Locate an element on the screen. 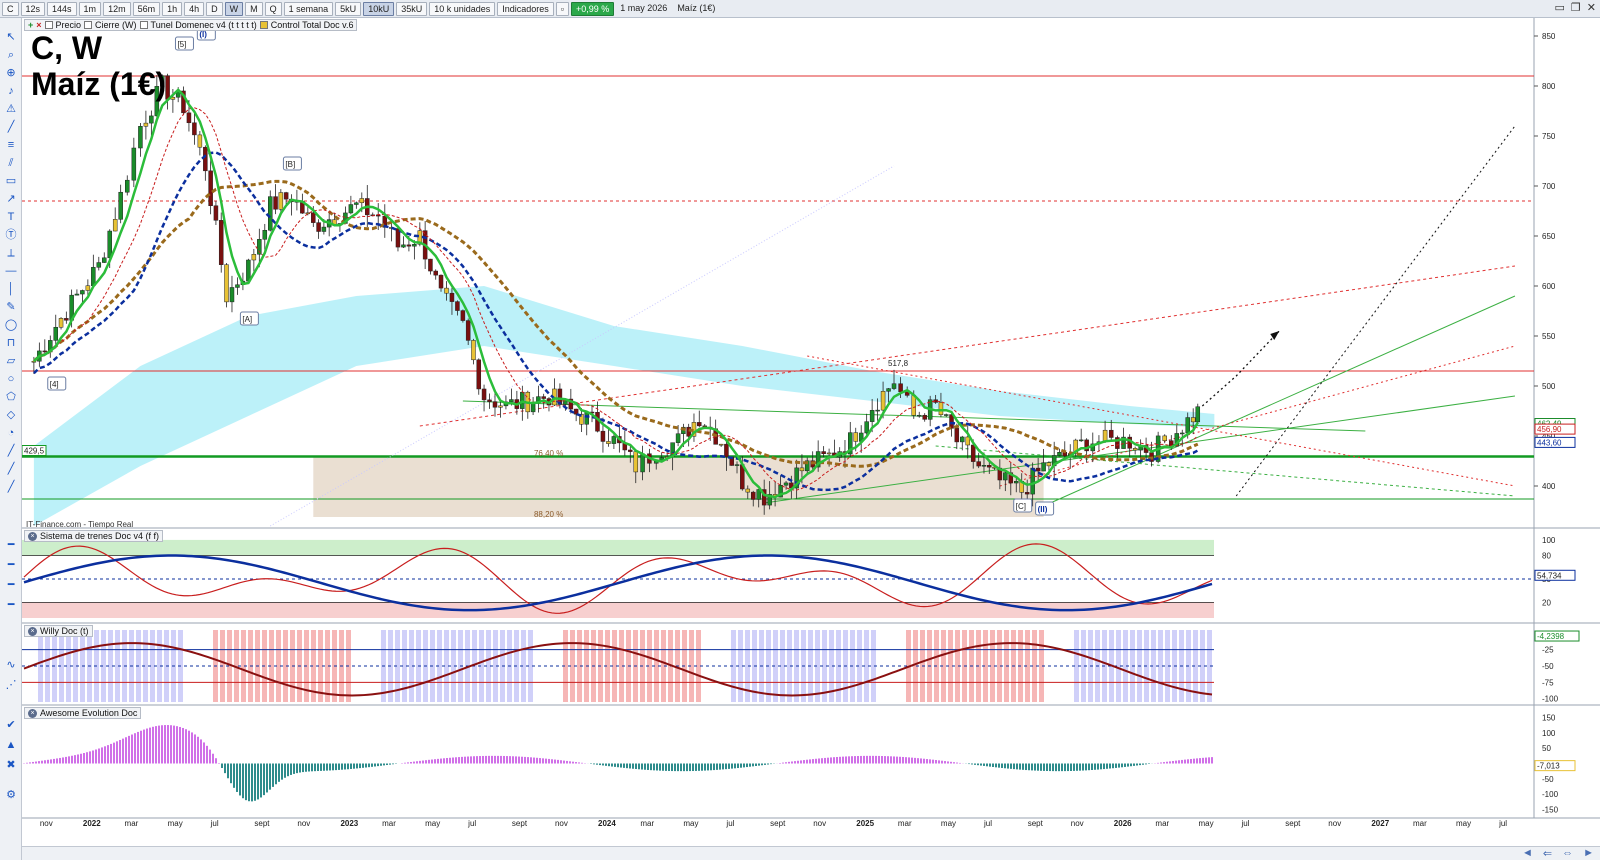  symbol-selector: C is located at coordinates (10, 8).